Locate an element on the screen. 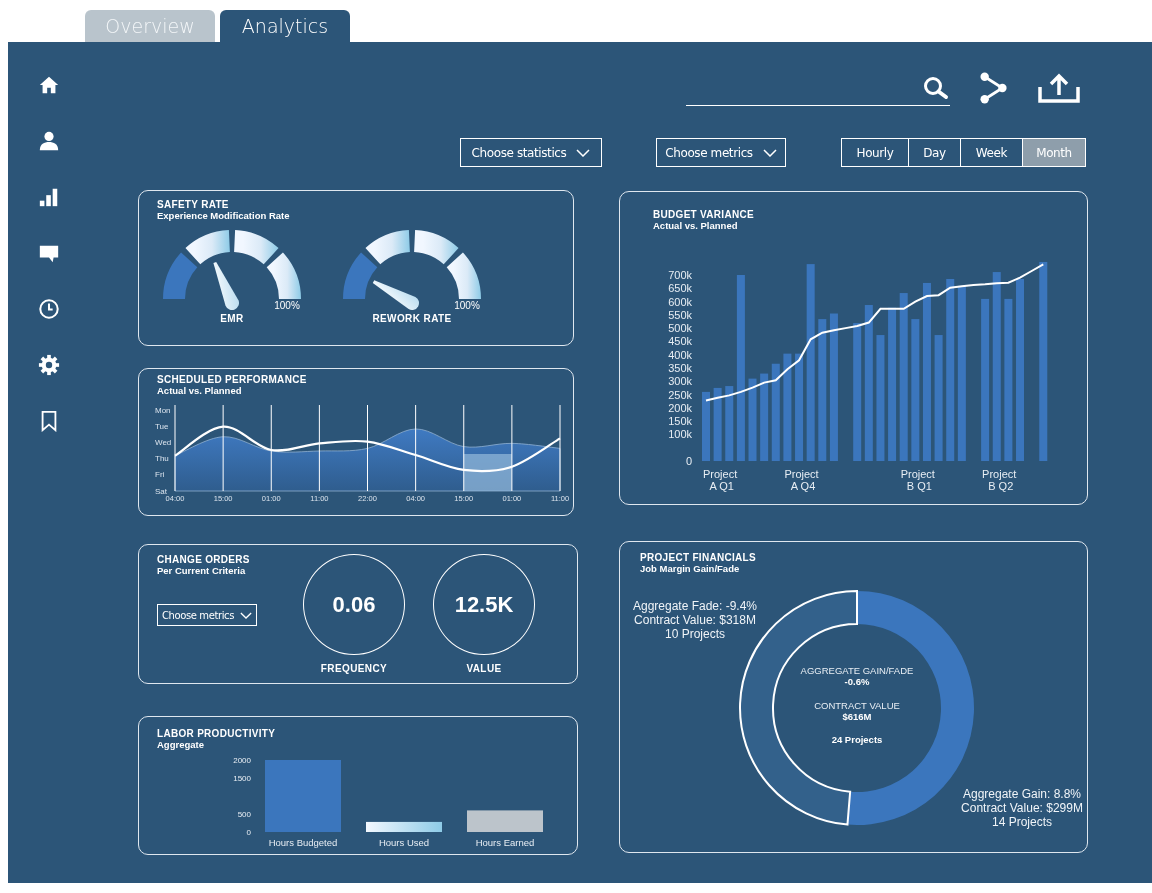 The height and width of the screenshot is (893, 1152). stat-label: FREQUENCY is located at coordinates (354, 668).